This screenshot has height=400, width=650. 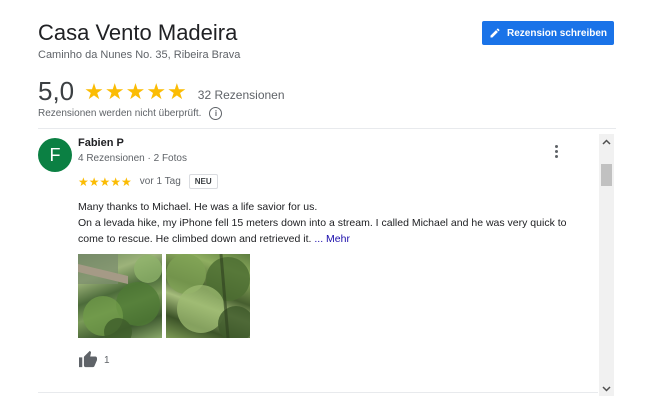 I want to click on rating-summary: 5,0 ★★★★★ 32 Rezensionen, so click(x=161, y=91).